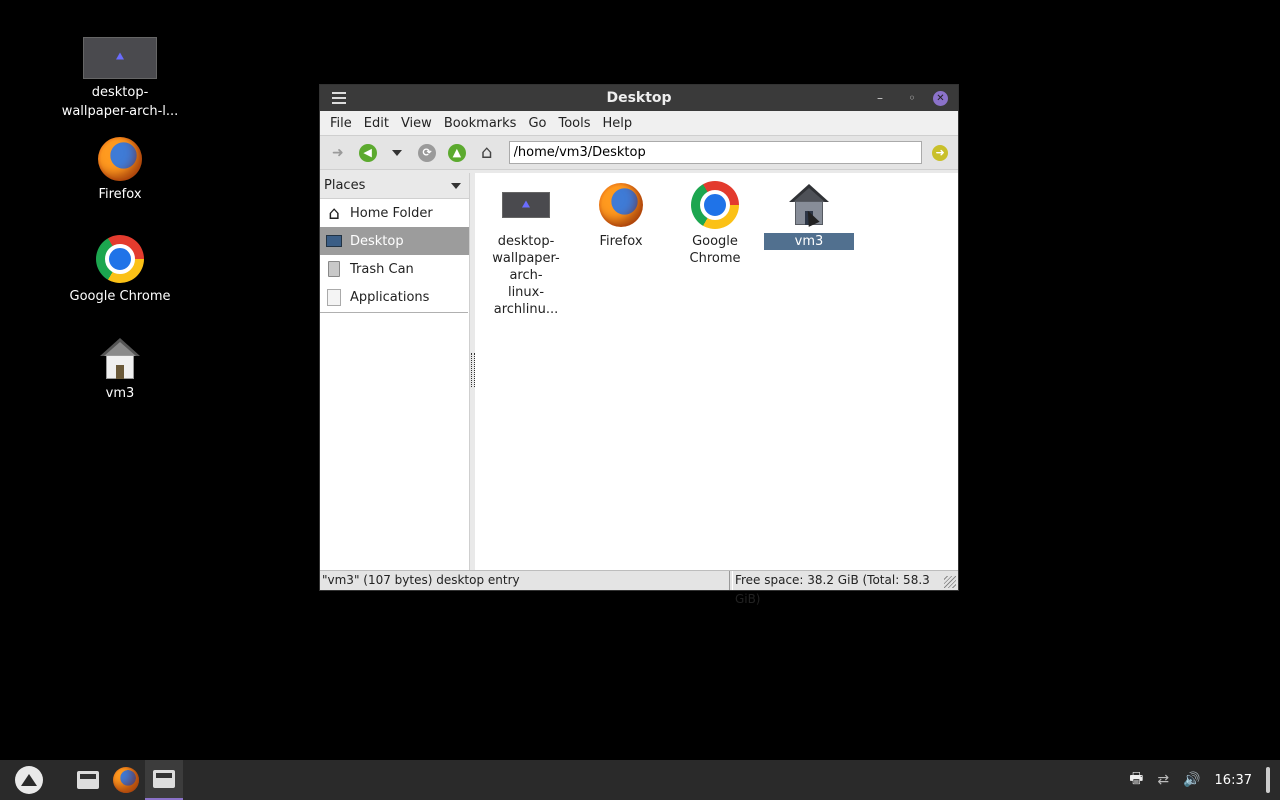  What do you see at coordinates (1233, 780) in the screenshot?
I see `clock: 16:37` at bounding box center [1233, 780].